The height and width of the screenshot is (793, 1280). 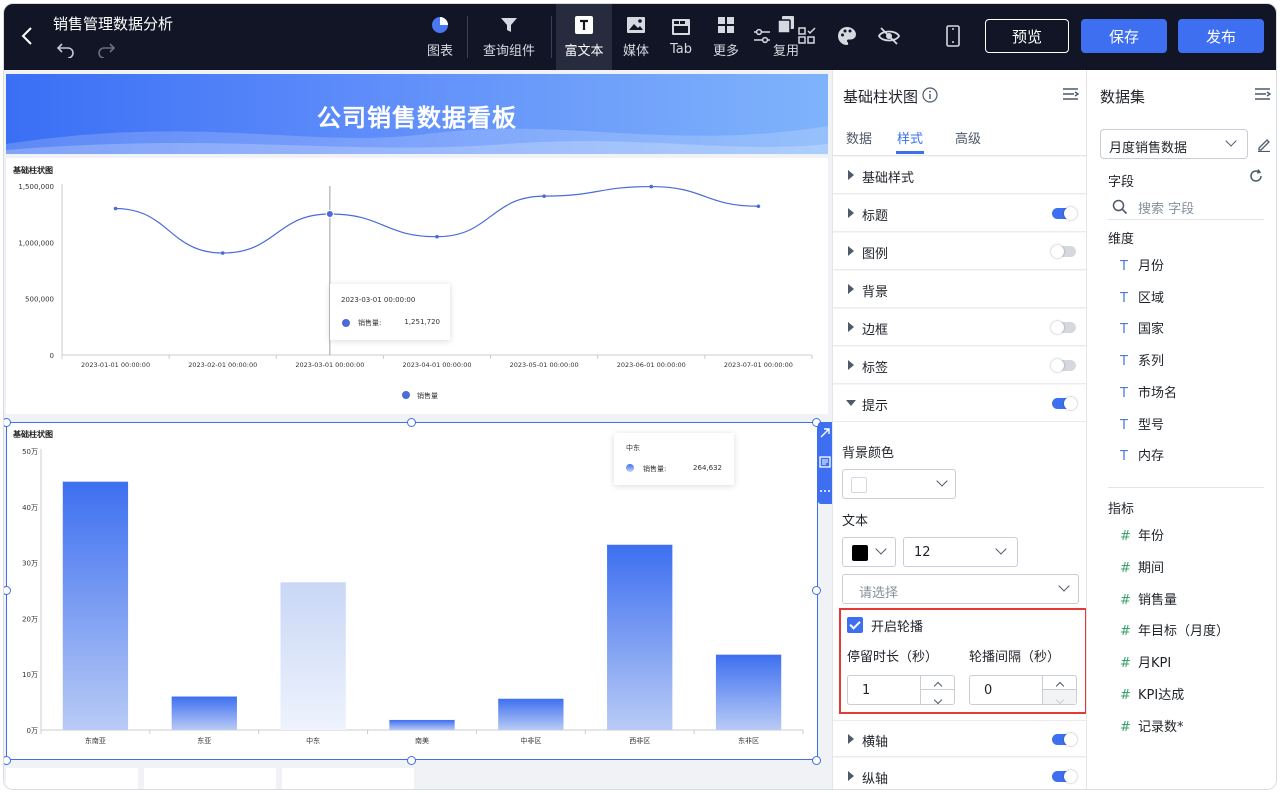 I want to click on dwell-time-input: 1, so click(x=901, y=690).